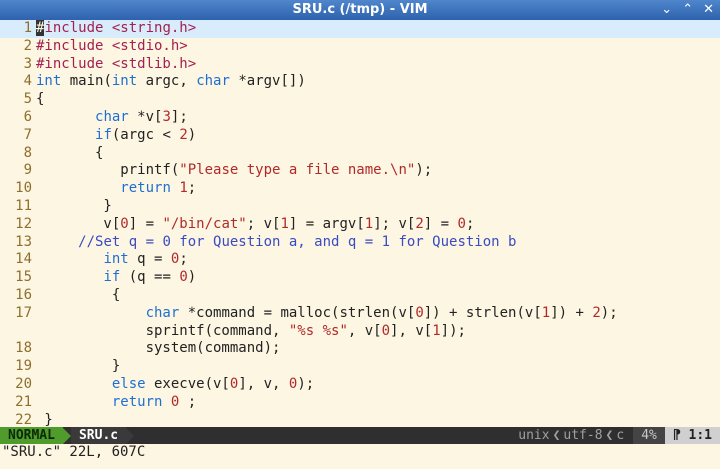  What do you see at coordinates (128, 383) in the screenshot?
I see `code-token: else` at bounding box center [128, 383].